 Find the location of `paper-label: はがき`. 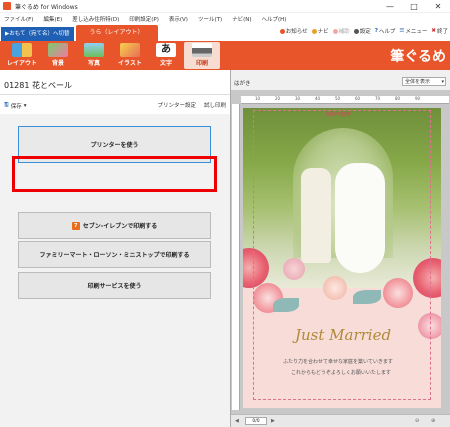

paper-label: はがき is located at coordinates (242, 84).